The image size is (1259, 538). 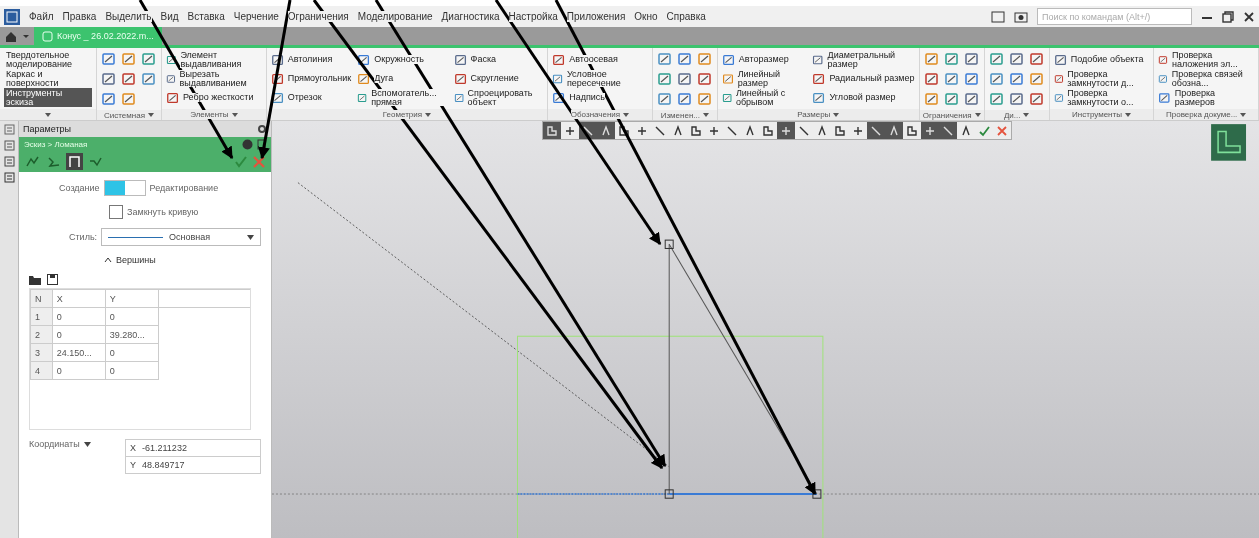 I want to click on command-label: Подобие объекта, so click(x=1107, y=59).